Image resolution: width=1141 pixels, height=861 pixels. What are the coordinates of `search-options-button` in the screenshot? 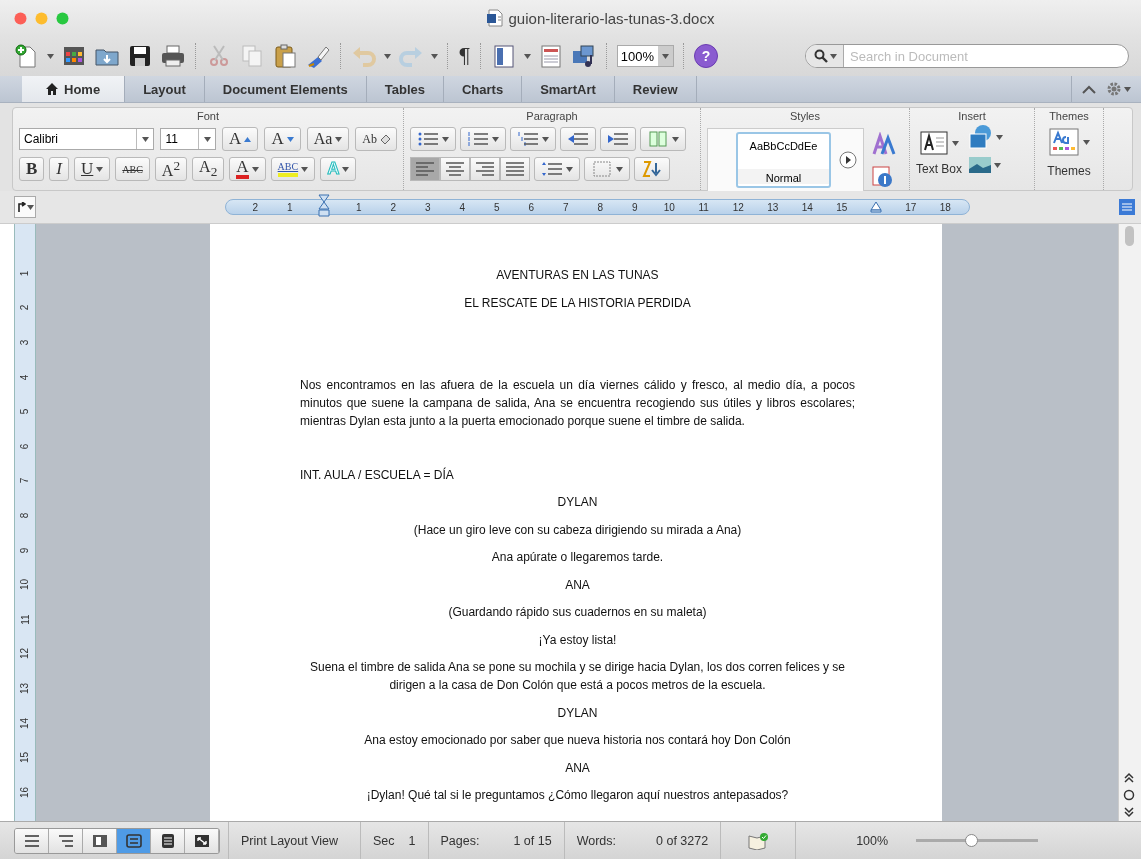 It's located at (825, 56).